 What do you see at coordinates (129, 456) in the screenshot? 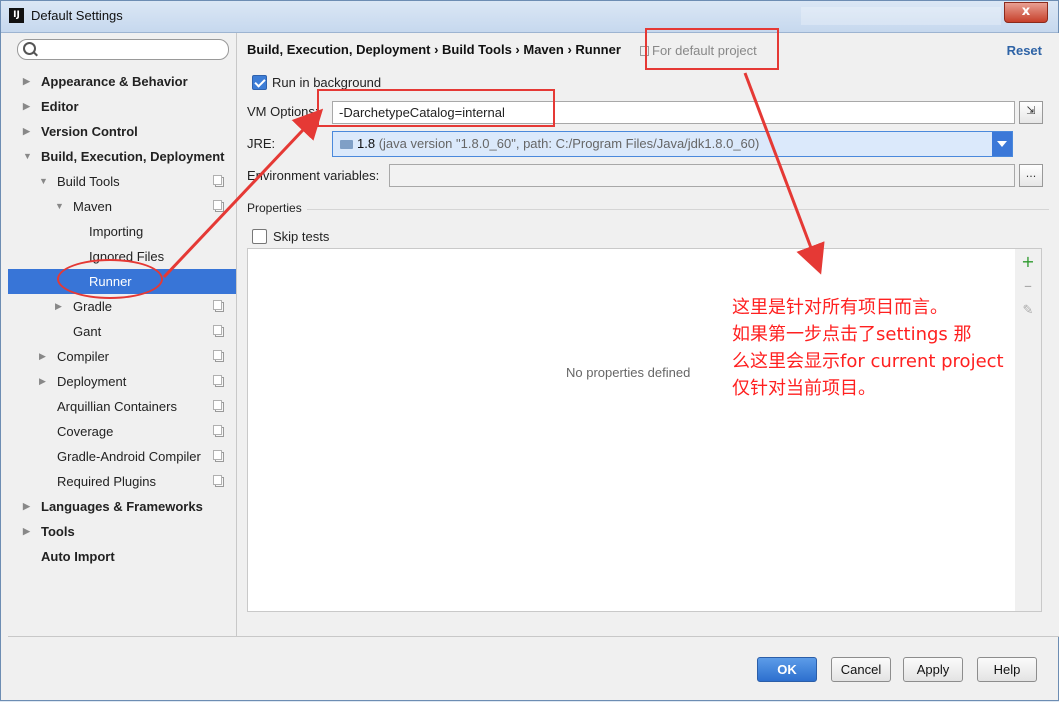
I see `sidebar-item-label: Gradle-Android Compiler` at bounding box center [129, 456].